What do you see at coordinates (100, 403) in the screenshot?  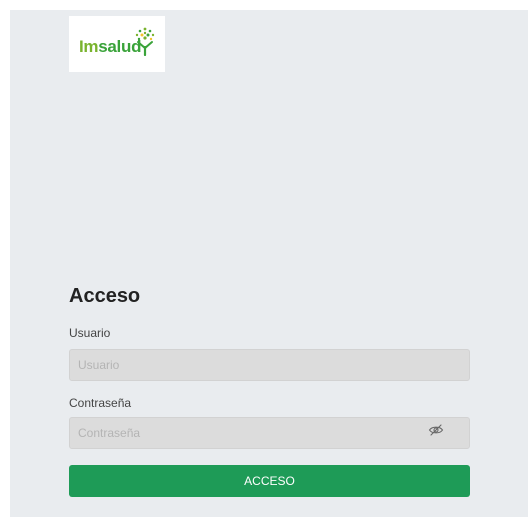 I see `password-label: Contraseña` at bounding box center [100, 403].